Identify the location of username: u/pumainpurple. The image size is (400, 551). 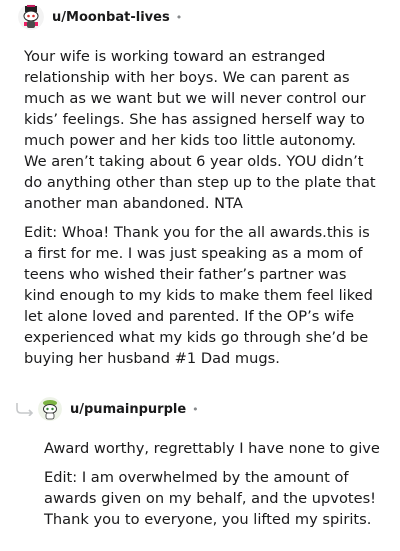
(128, 409).